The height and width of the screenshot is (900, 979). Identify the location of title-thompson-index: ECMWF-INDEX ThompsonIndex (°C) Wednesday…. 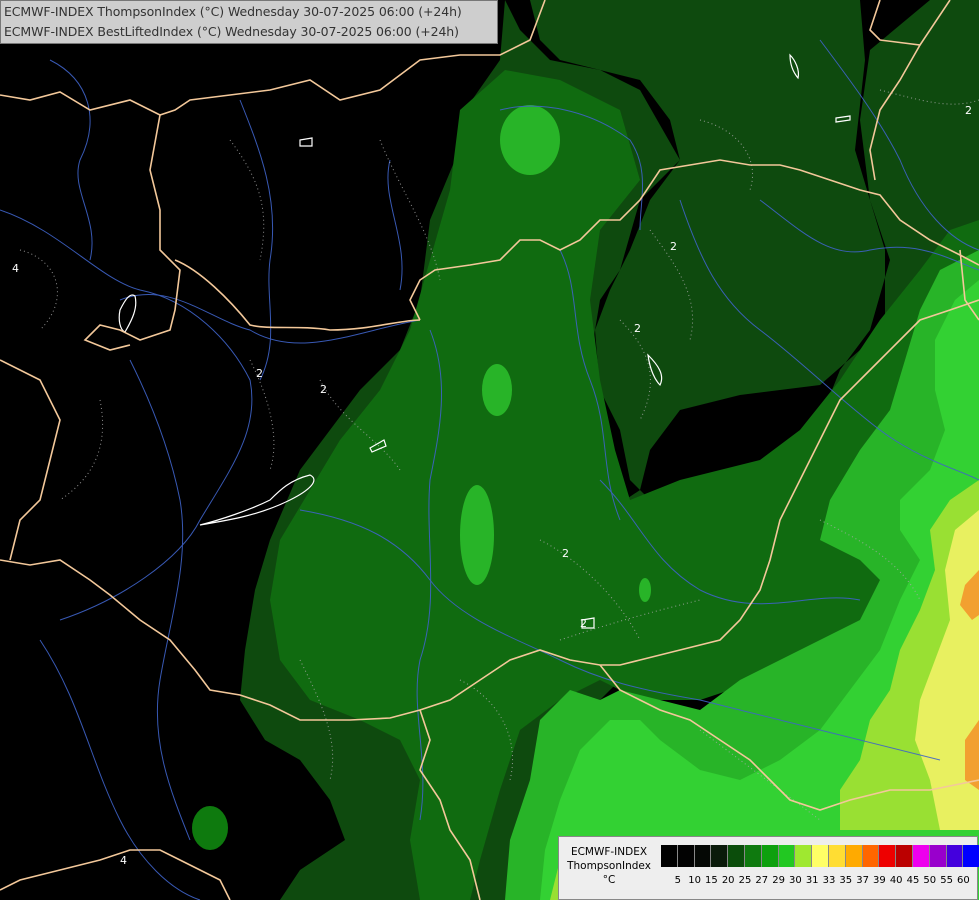
(233, 11).